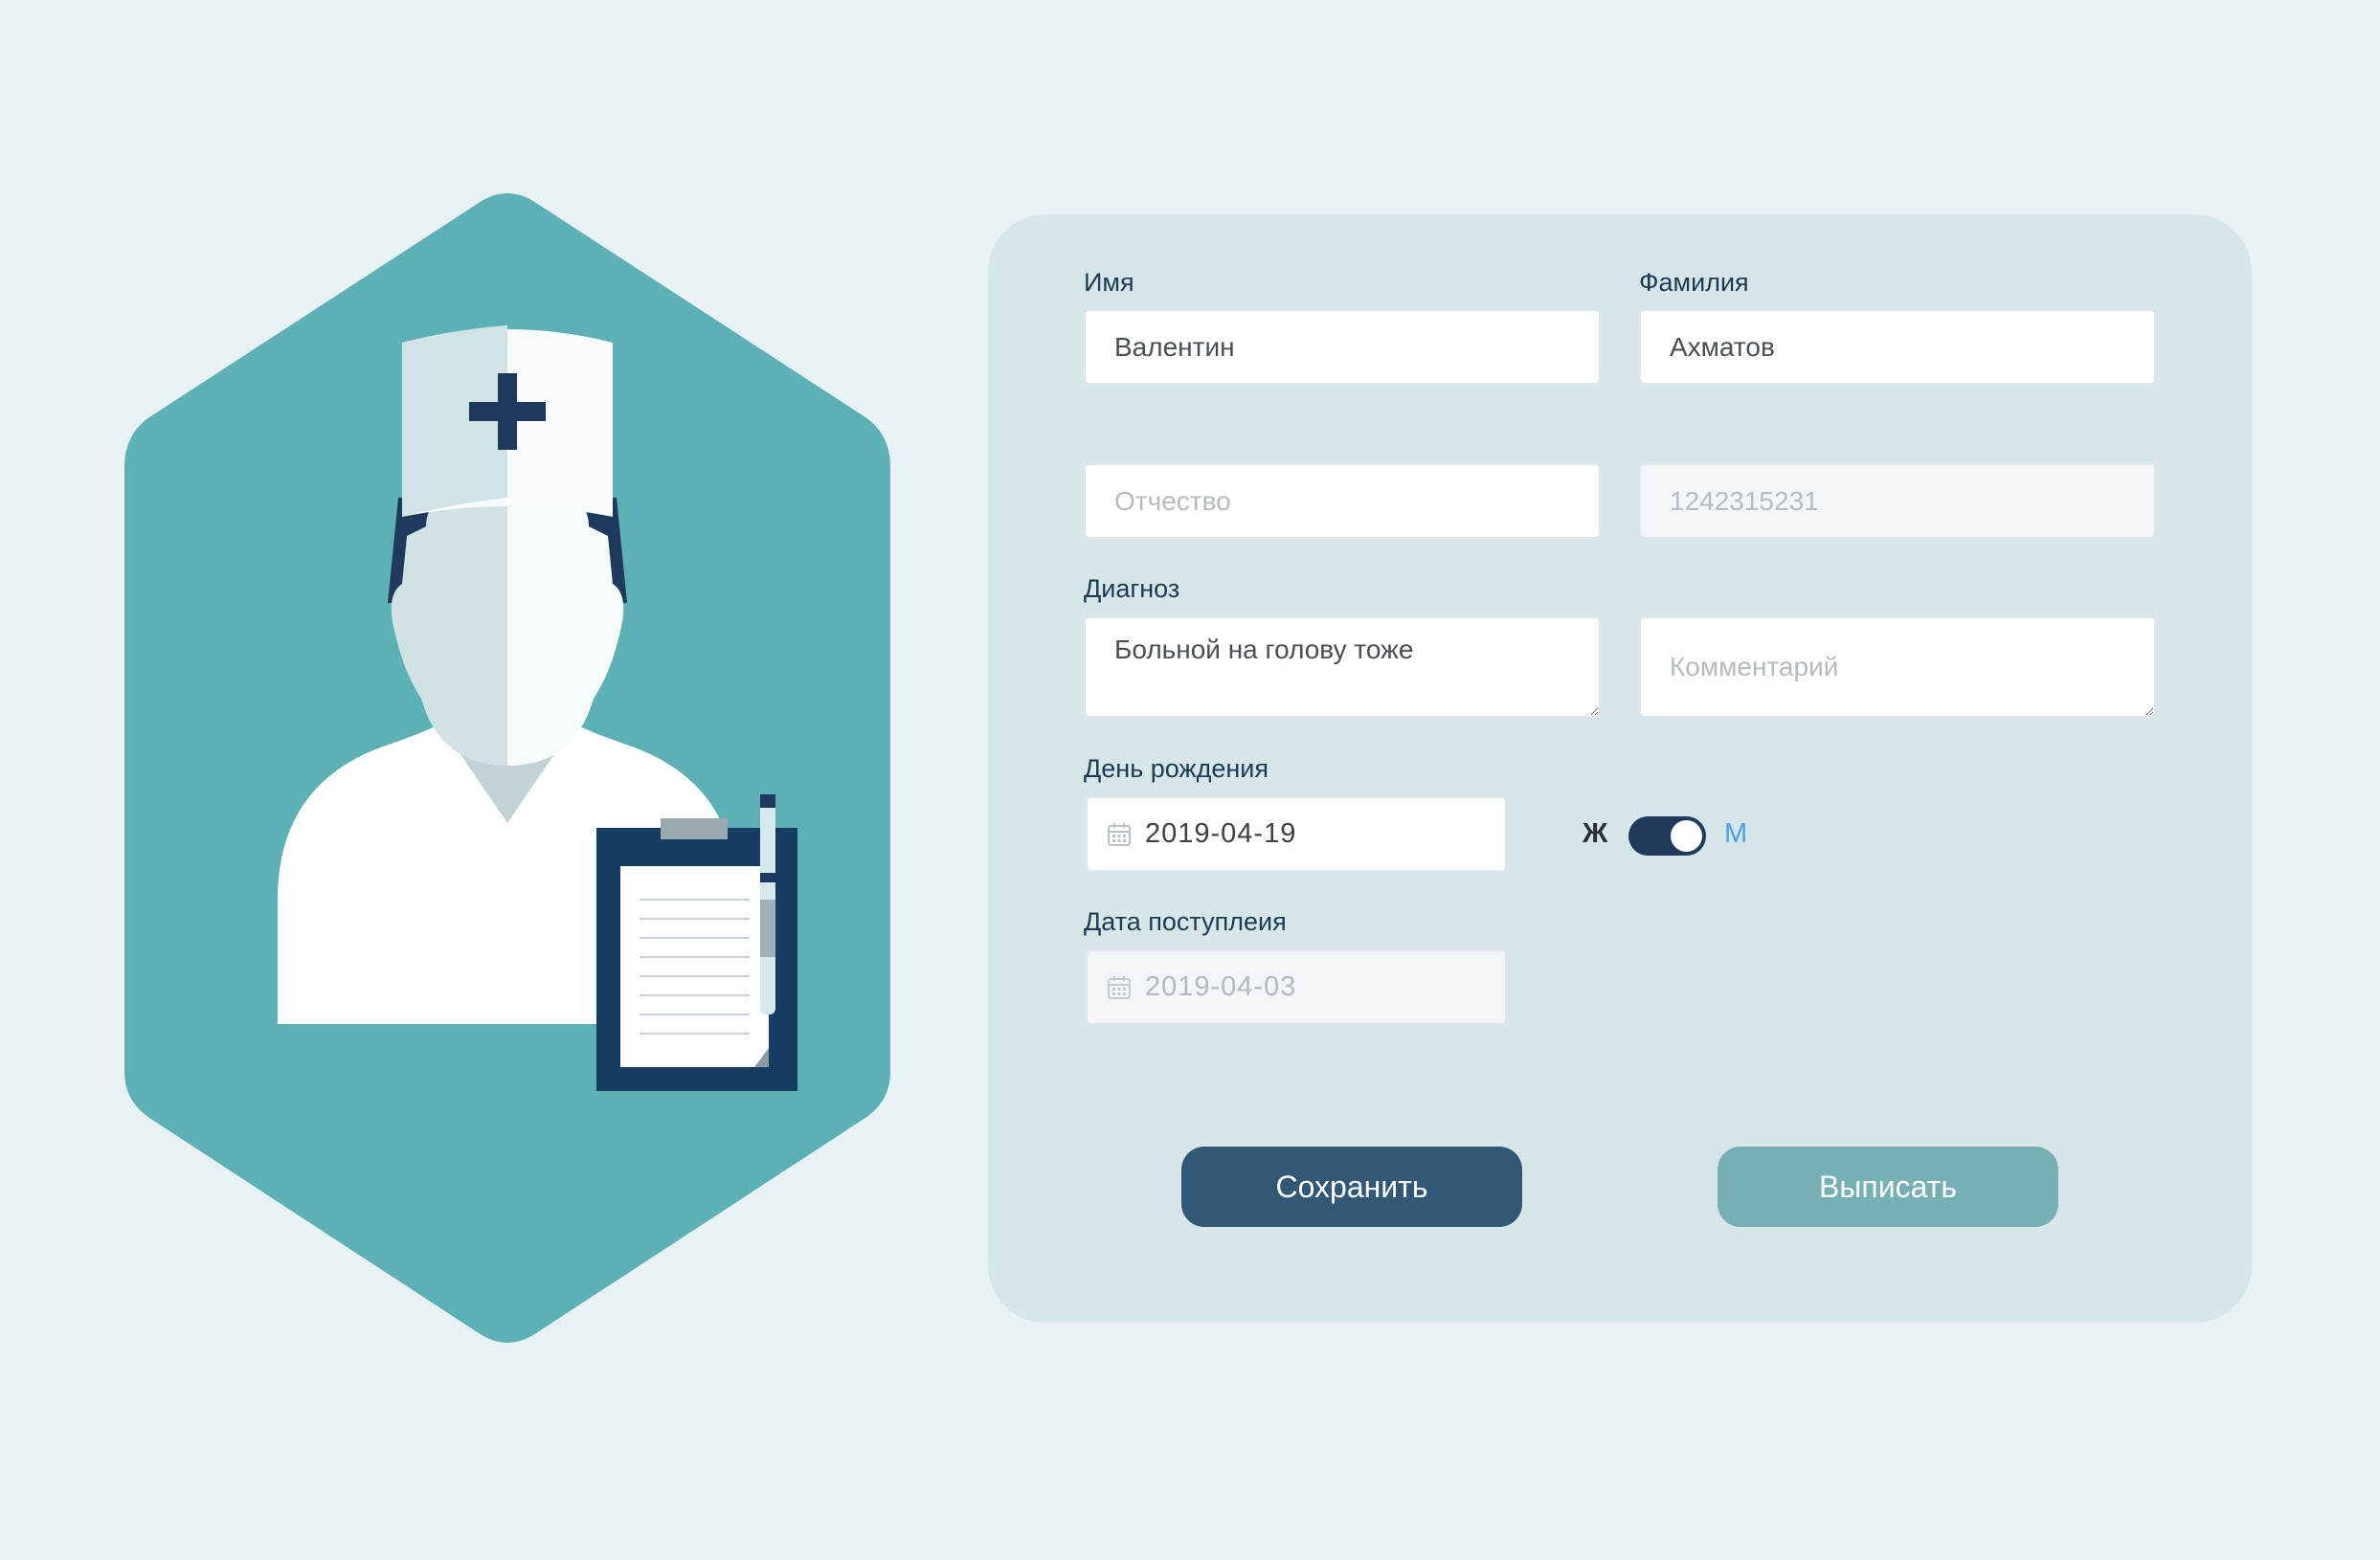 Image resolution: width=2380 pixels, height=1560 pixels. What do you see at coordinates (1185, 921) in the screenshot?
I see `admission-date-label: Дата поступлеия` at bounding box center [1185, 921].